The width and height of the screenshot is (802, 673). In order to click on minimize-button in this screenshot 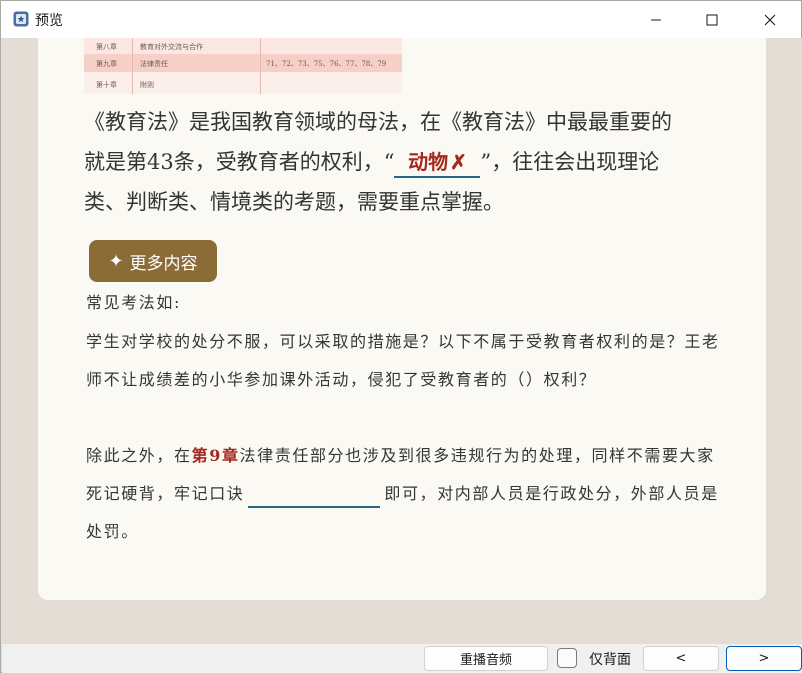, I will do `click(656, 19)`.